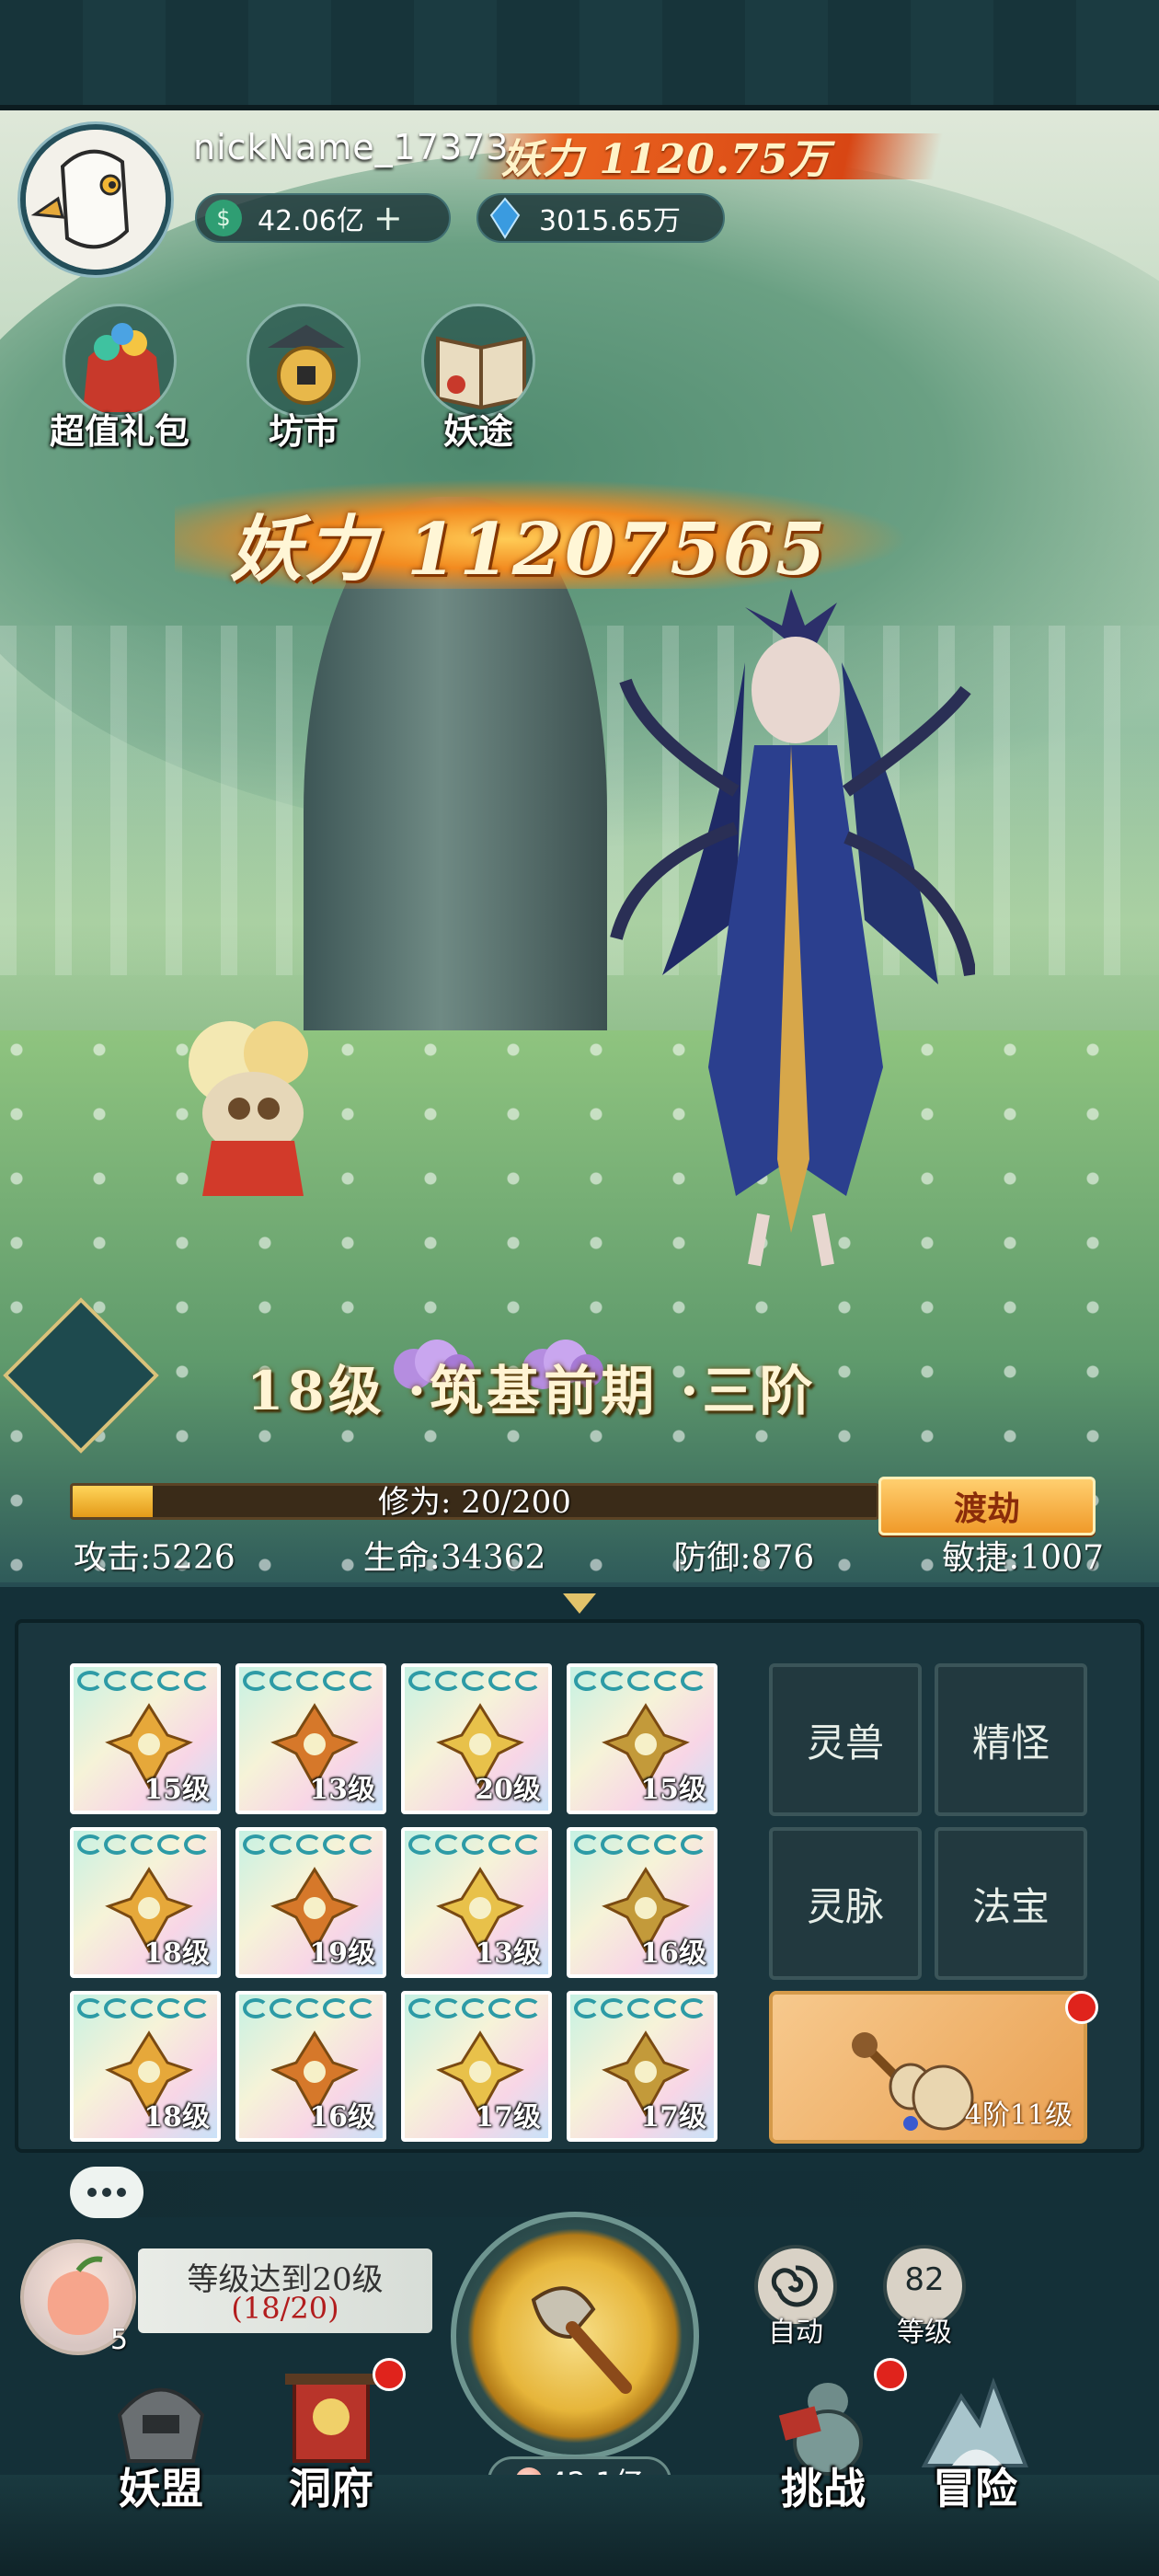 The width and height of the screenshot is (1159, 2576). Describe the element at coordinates (589, 1554) in the screenshot. I see `stats-row: 攻击:5226 生命:34362 防御:876 敏捷:1007` at that location.